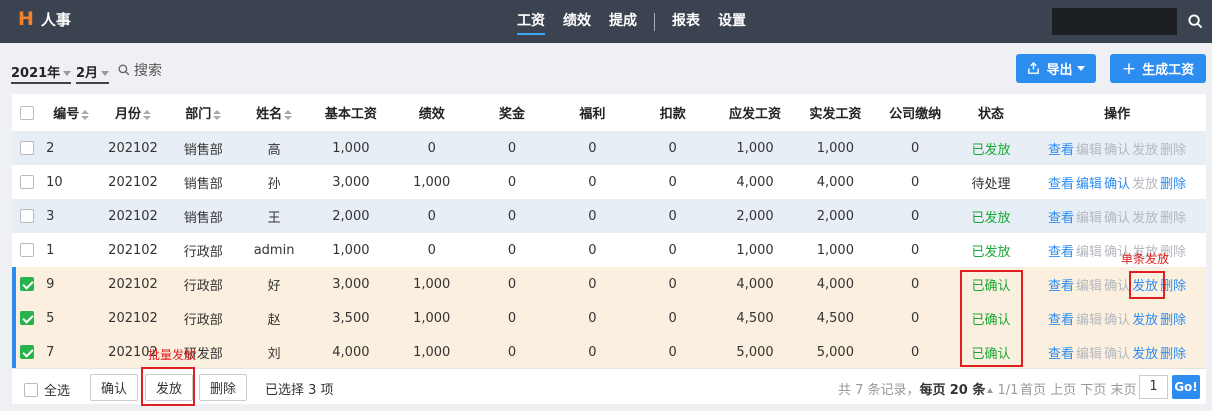  I want to click on generate-salary-button: + 生成工资, so click(1158, 68).